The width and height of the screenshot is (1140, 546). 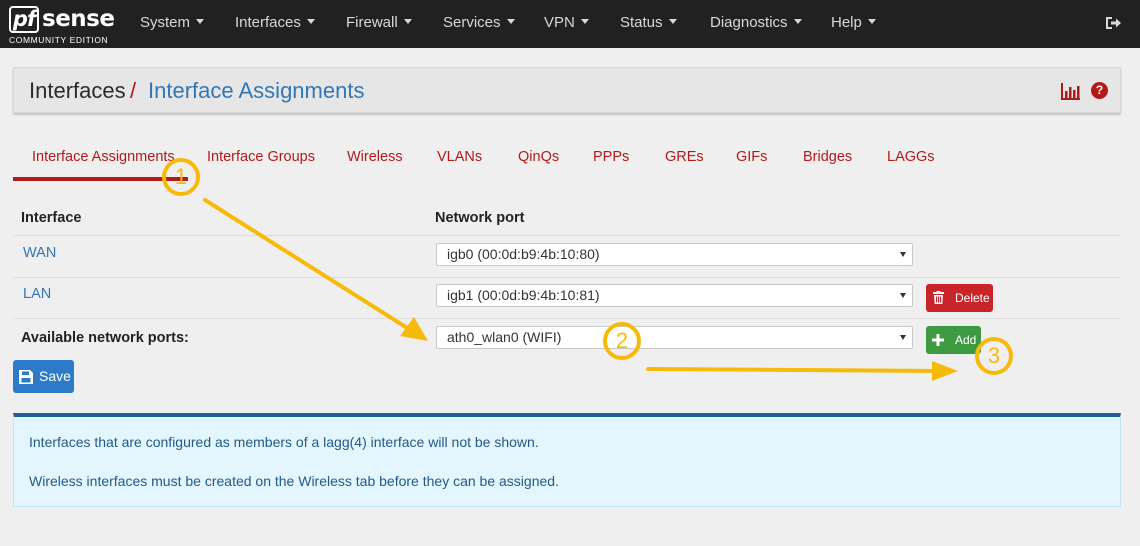 What do you see at coordinates (523, 295) in the screenshot?
I see `select-value: igb1 (00:0d:b9:4b:10:81)` at bounding box center [523, 295].